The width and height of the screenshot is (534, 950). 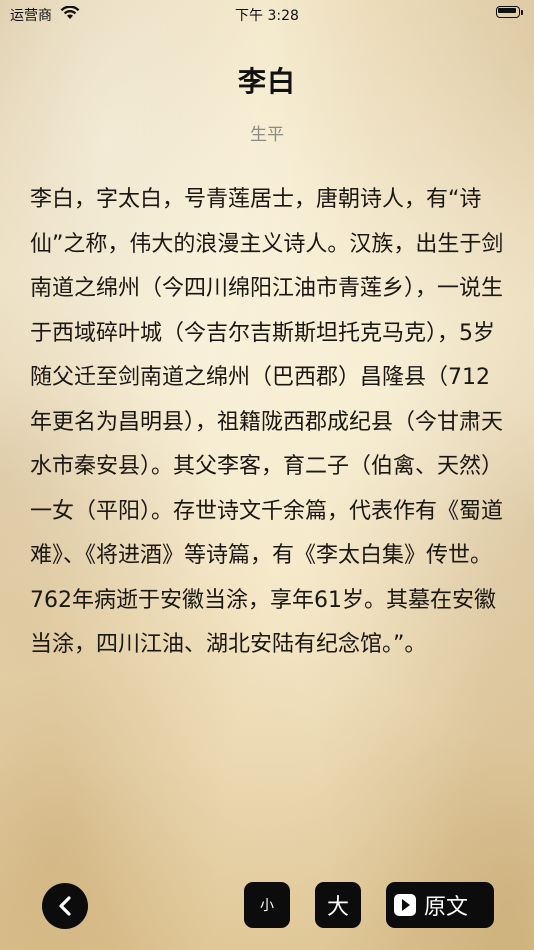 I want to click on battery-icon, so click(x=511, y=13).